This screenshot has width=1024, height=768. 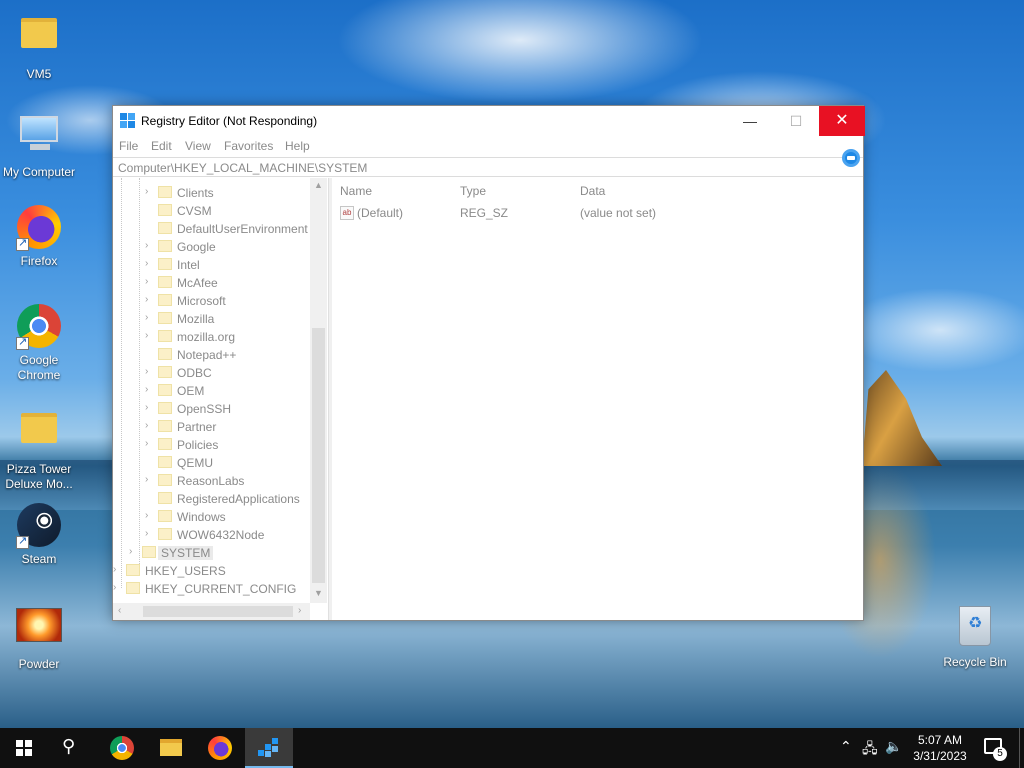 What do you see at coordinates (902, 418) in the screenshot?
I see `wallpaper-rock` at bounding box center [902, 418].